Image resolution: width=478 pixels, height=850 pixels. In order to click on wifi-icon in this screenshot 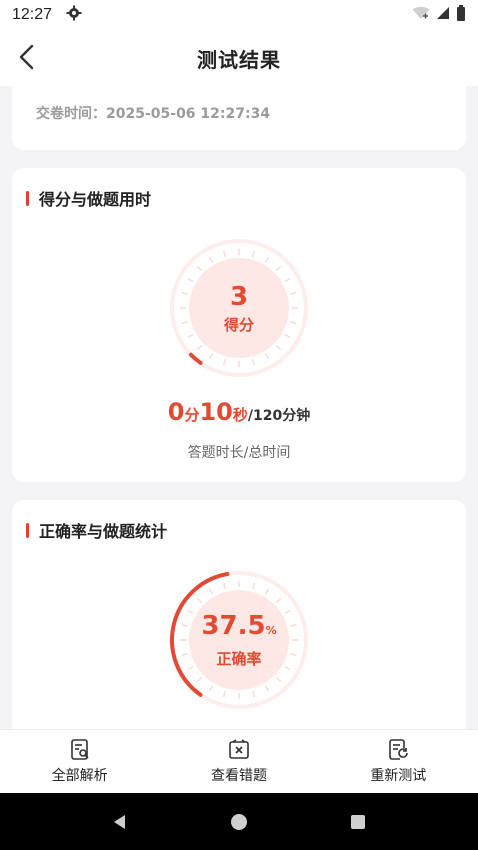, I will do `click(421, 15)`.